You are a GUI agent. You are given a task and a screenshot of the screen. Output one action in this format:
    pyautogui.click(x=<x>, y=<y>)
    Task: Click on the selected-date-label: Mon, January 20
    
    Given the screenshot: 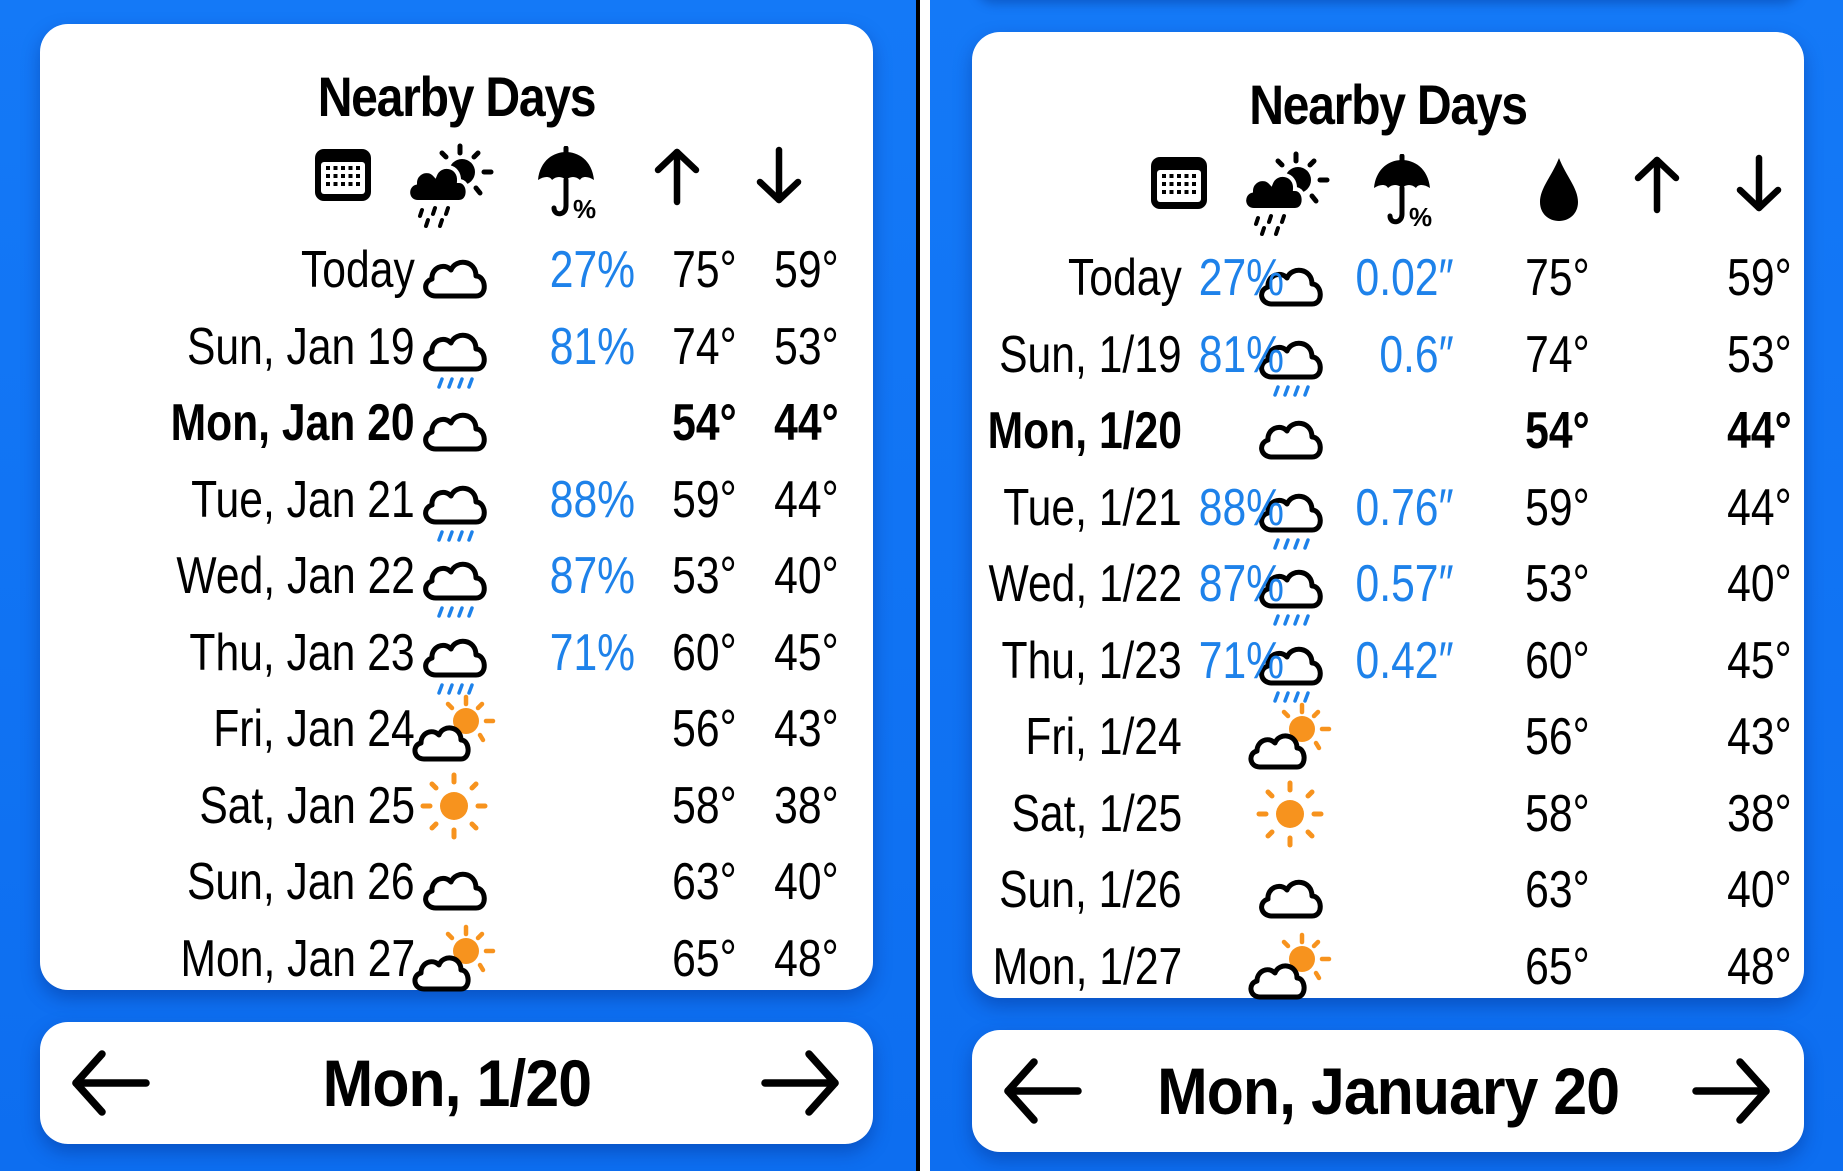 What is the action you would take?
    pyautogui.click(x=1388, y=1091)
    